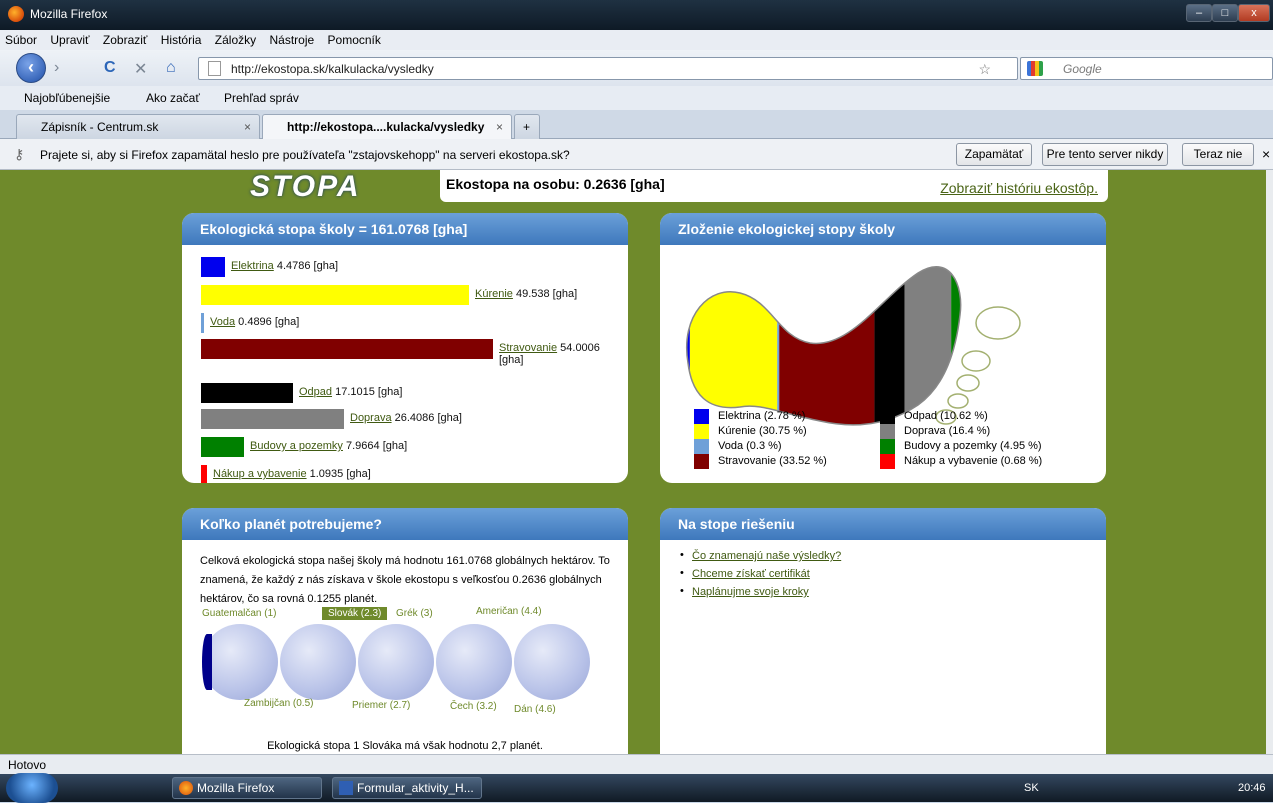 The image size is (1273, 803). Describe the element at coordinates (67, 98) in the screenshot. I see `bookmark-najoblubenejsie: Najobľúbenejšie` at that location.